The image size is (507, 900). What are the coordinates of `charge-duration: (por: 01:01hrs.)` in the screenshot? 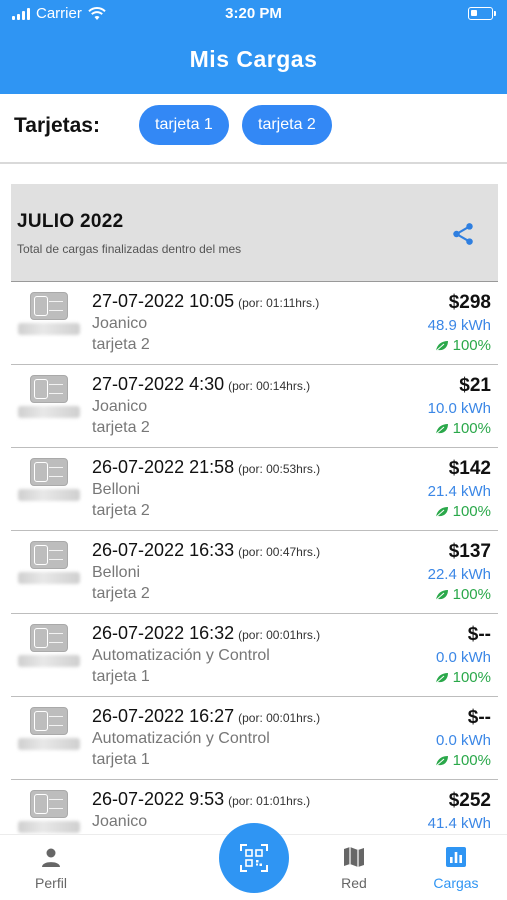 It's located at (269, 801).